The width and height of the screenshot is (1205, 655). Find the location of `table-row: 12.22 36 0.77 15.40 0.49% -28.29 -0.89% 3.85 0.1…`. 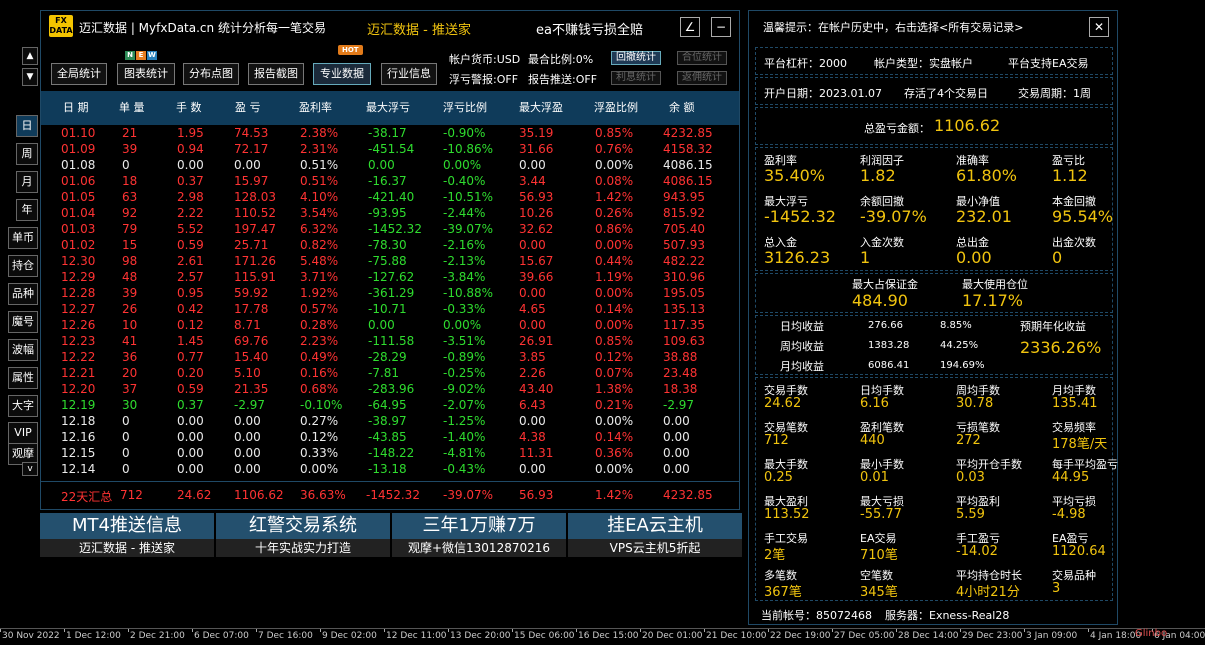

table-row: 12.22 36 0.77 15.40 0.49% -28.29 -0.89% 3.85 0.1… is located at coordinates (390, 357).